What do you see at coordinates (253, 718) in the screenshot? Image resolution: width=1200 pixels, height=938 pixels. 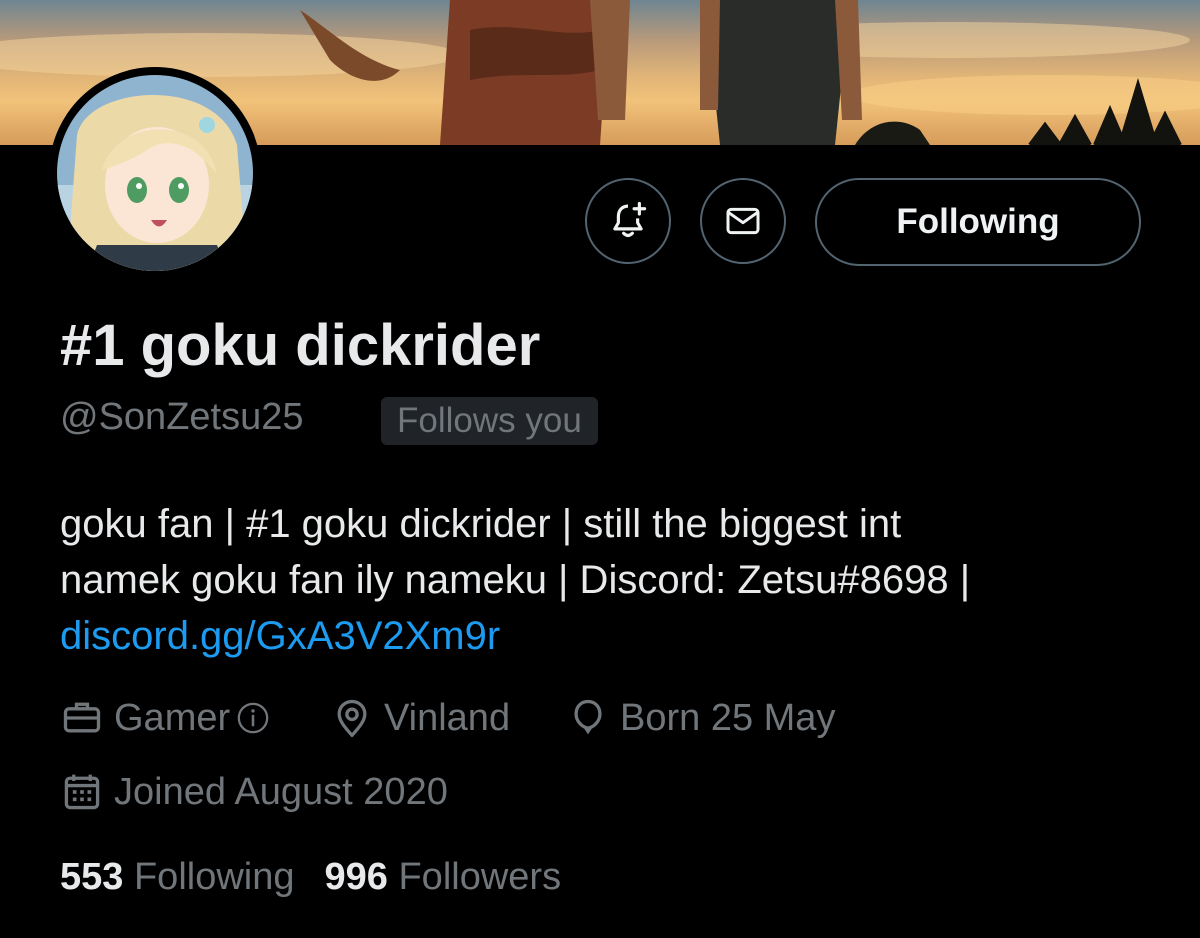 I see `info-icon` at bounding box center [253, 718].